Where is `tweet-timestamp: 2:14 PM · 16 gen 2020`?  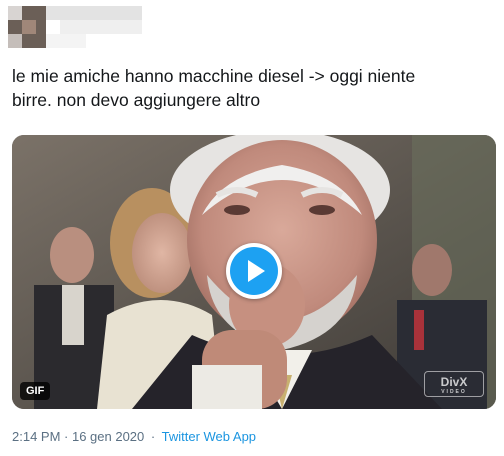 tweet-timestamp: 2:14 PM · 16 gen 2020 is located at coordinates (78, 436).